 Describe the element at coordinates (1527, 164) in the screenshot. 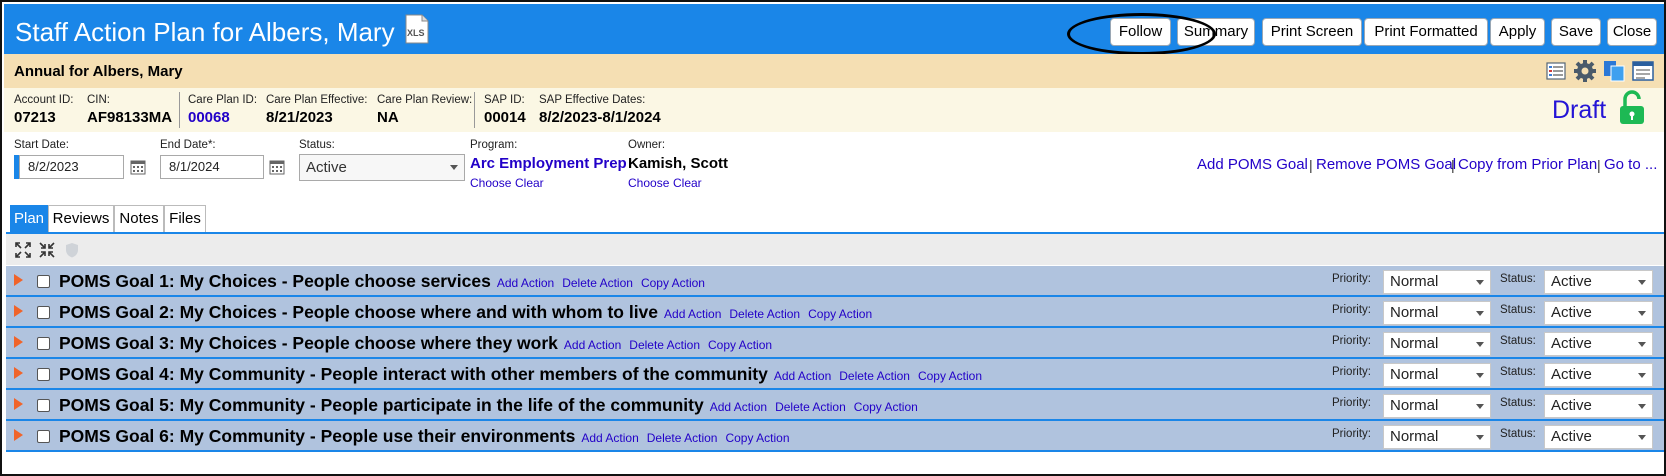

I see `copy-from-prior-plan-link: Copy from Prior Plan` at that location.